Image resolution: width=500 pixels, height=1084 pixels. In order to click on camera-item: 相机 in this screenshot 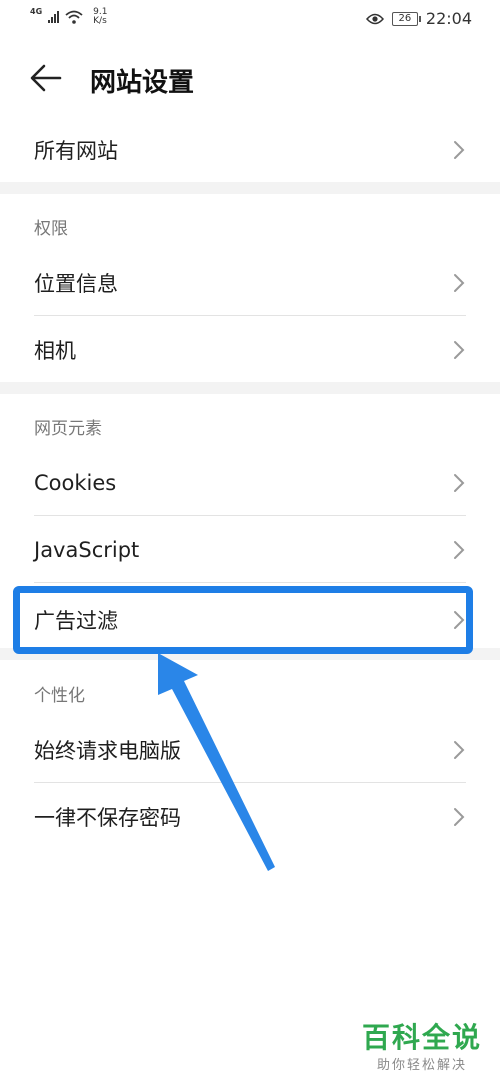, I will do `click(250, 350)`.